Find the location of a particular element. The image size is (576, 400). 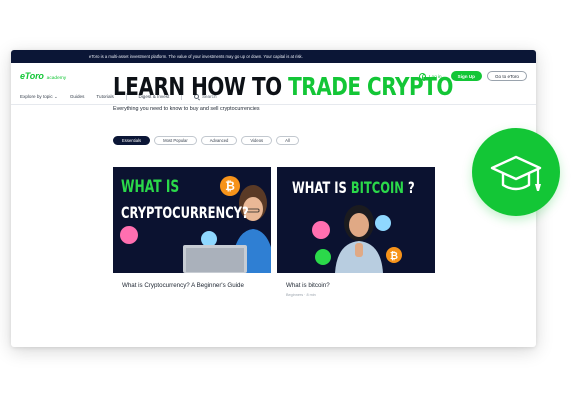

card-meta: Beginners · 8 min is located at coordinates (301, 295).